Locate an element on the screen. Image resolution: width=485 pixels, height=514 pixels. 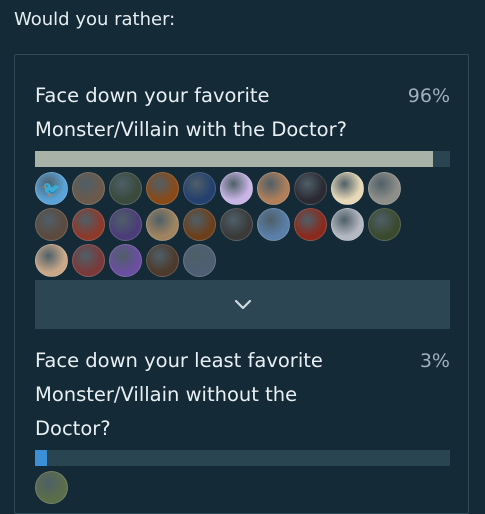
ghost-avatar is located at coordinates (236, 188).